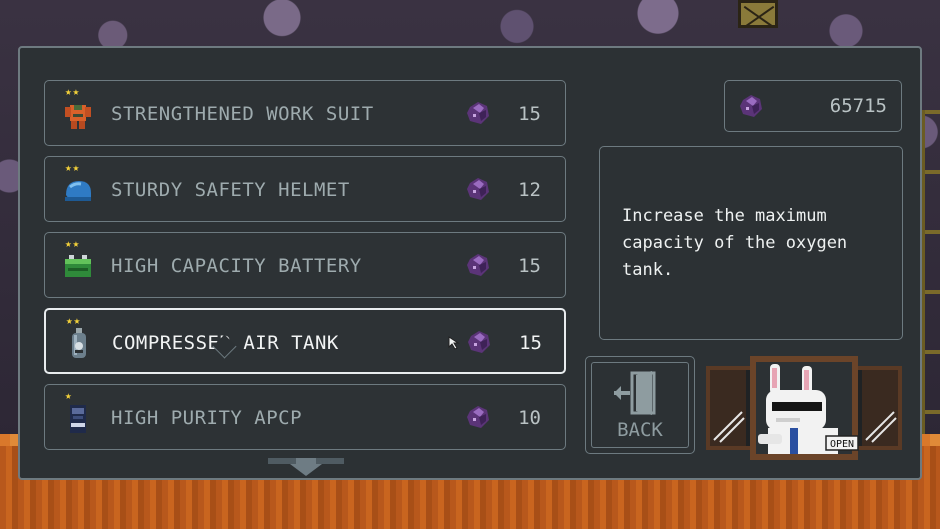 This screenshot has width=940, height=529. Describe the element at coordinates (640, 430) in the screenshot. I see `back-button-label: BACK` at that location.